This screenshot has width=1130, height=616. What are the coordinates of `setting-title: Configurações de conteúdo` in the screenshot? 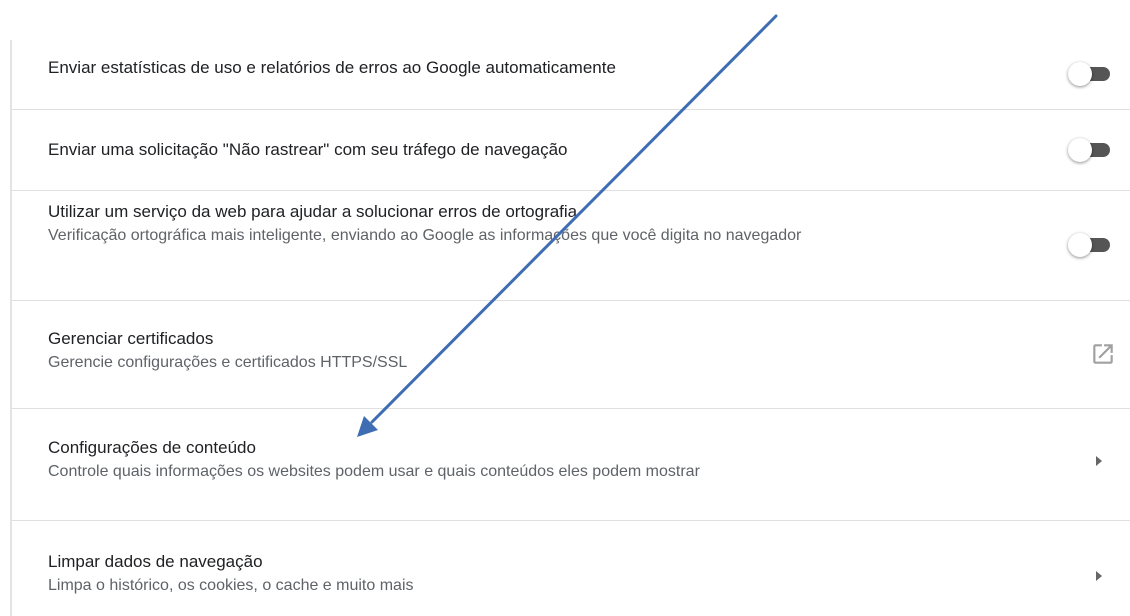 It's located at (152, 447).